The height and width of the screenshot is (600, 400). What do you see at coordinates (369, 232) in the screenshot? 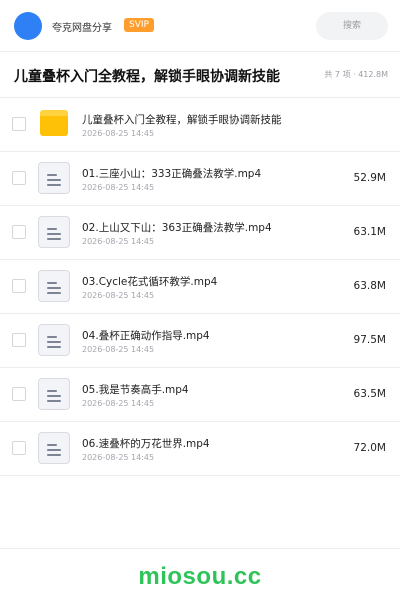
I see `file-size: 63.1M` at bounding box center [369, 232].